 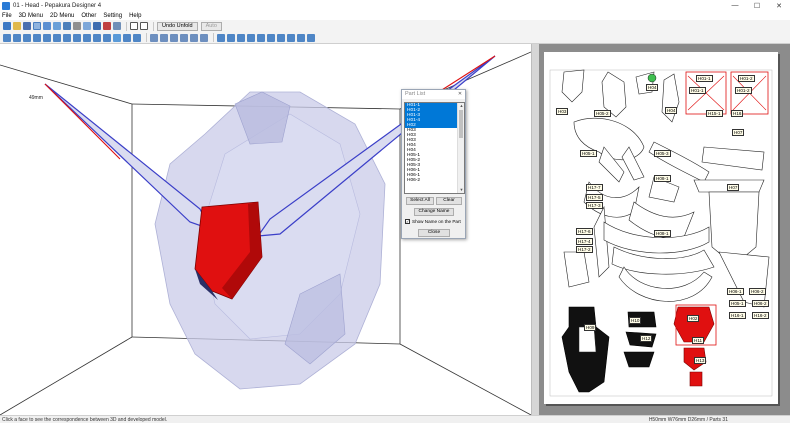 What do you see at coordinates (562, 111) in the screenshot?
I see `part-label: H03` at bounding box center [562, 111].